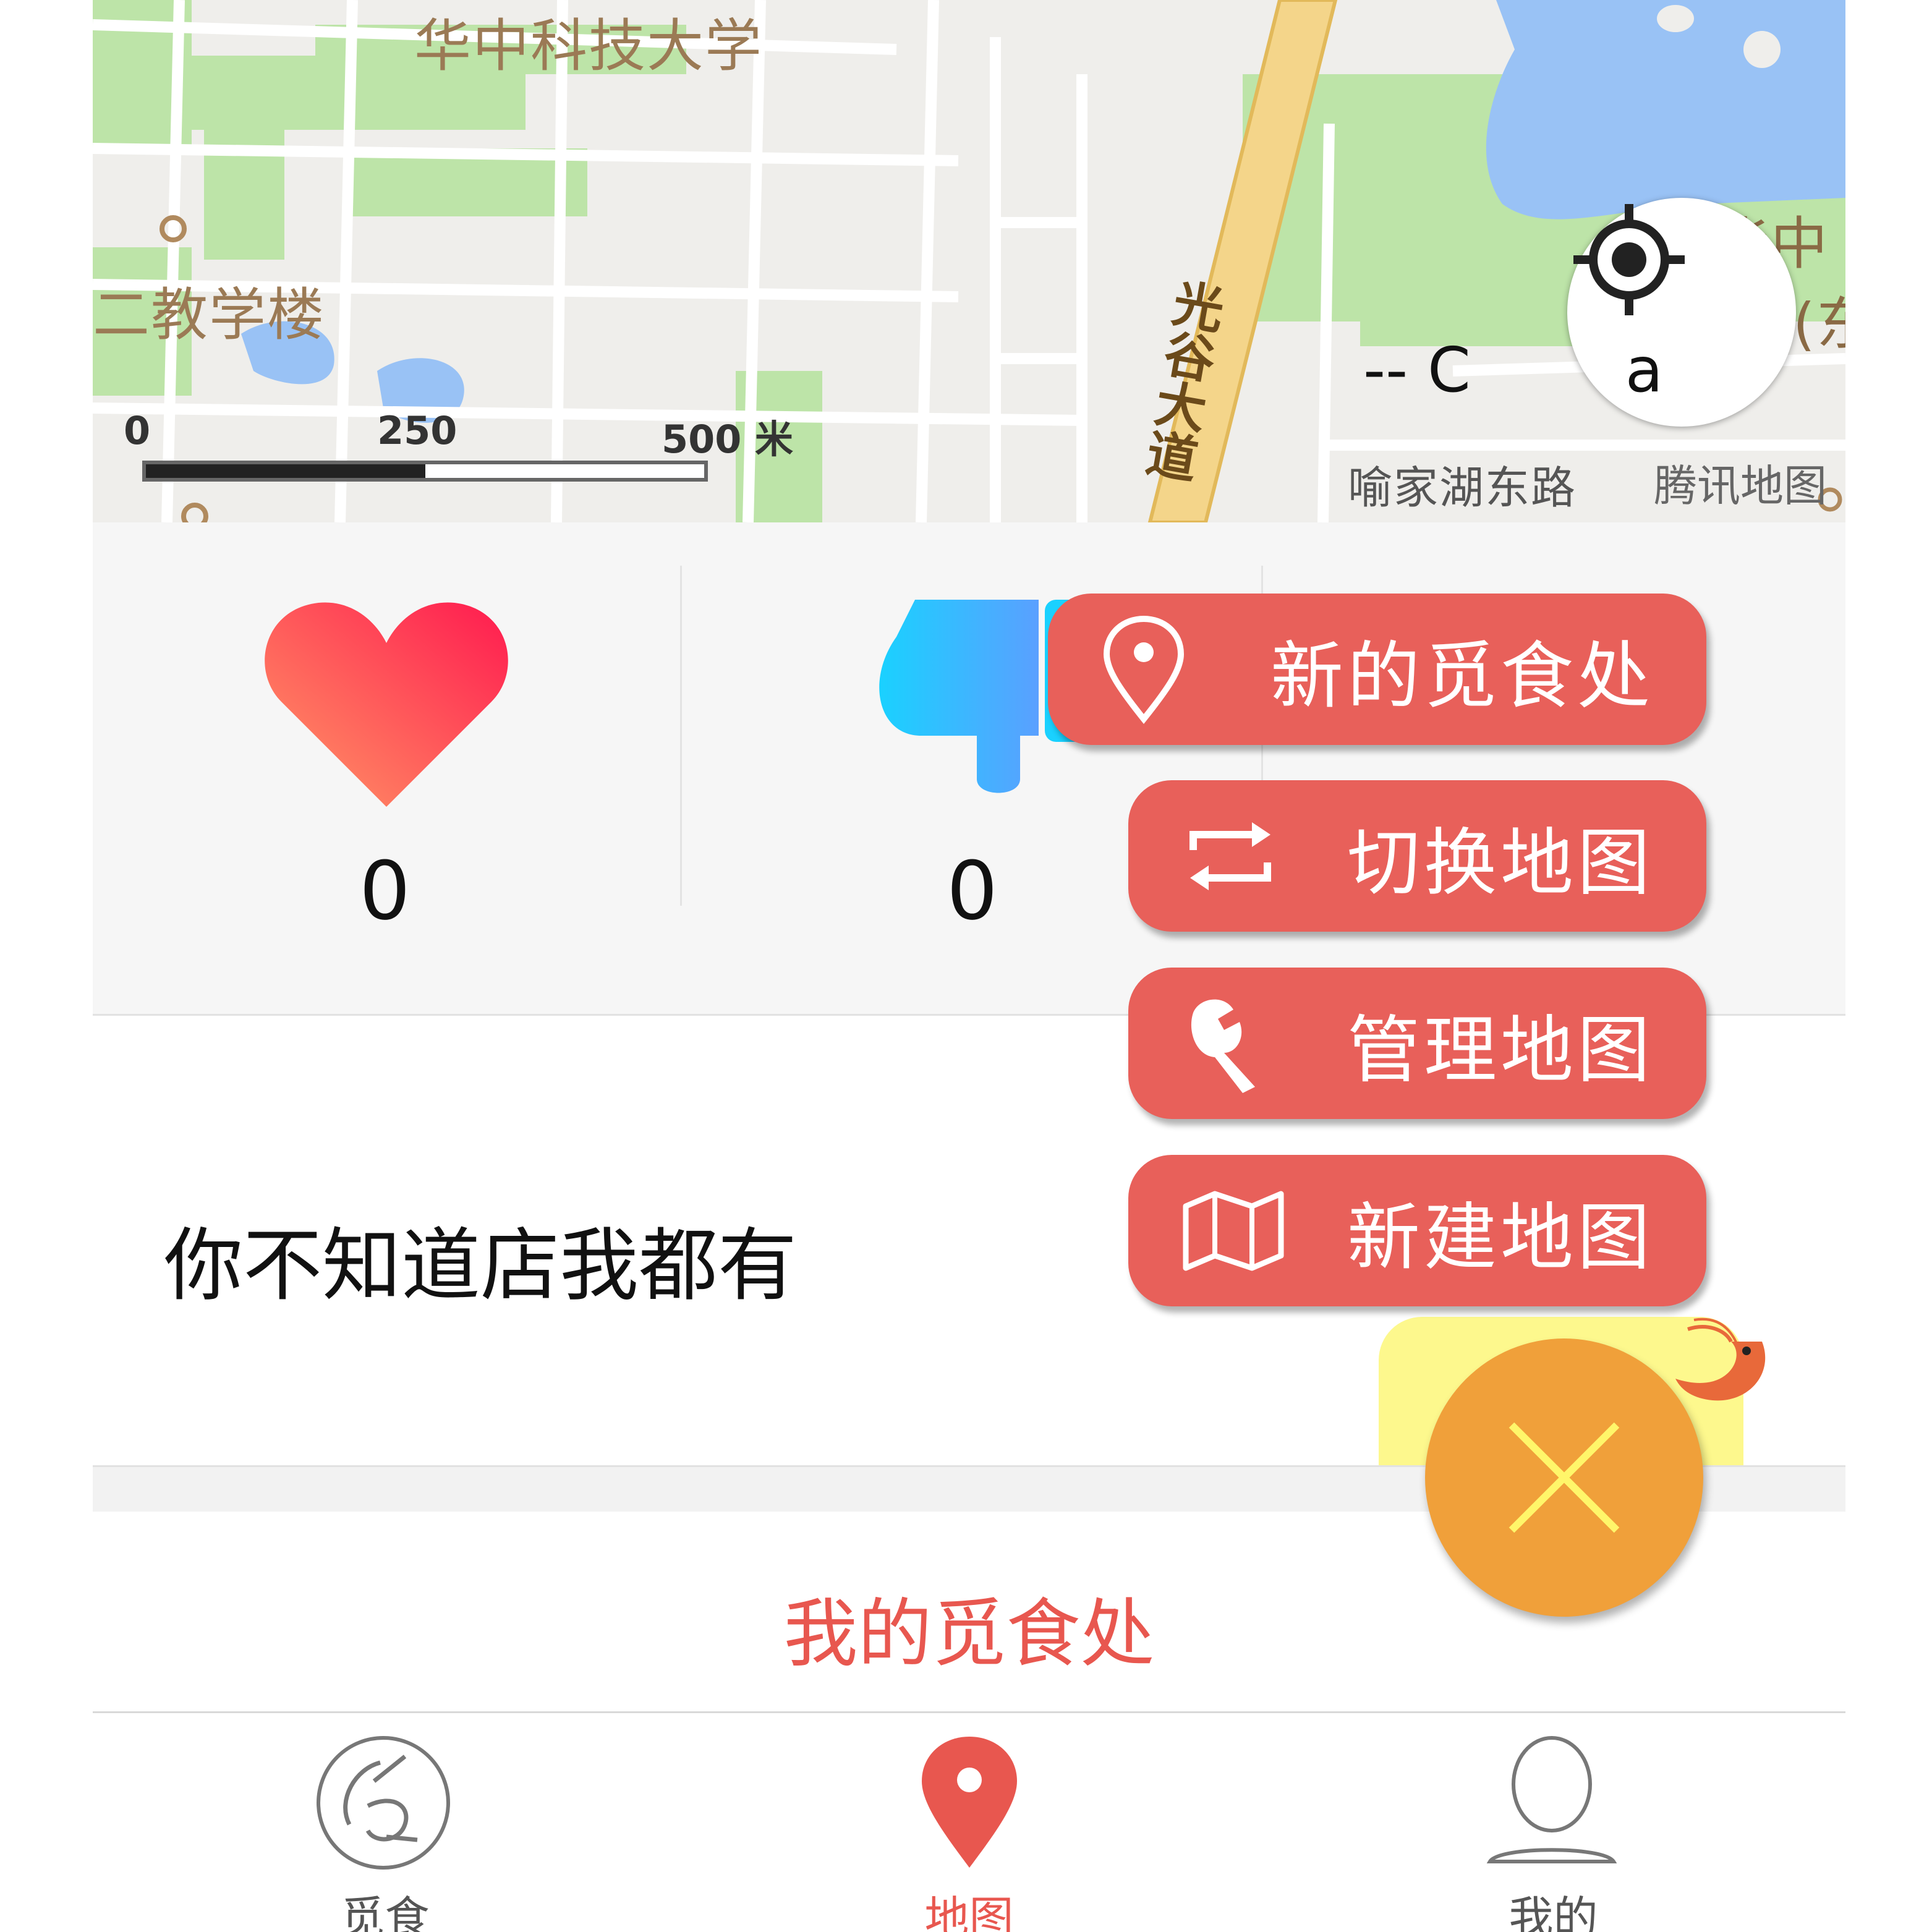 The image size is (1932, 1932). What do you see at coordinates (1551, 1799) in the screenshot?
I see `user-icon` at bounding box center [1551, 1799].